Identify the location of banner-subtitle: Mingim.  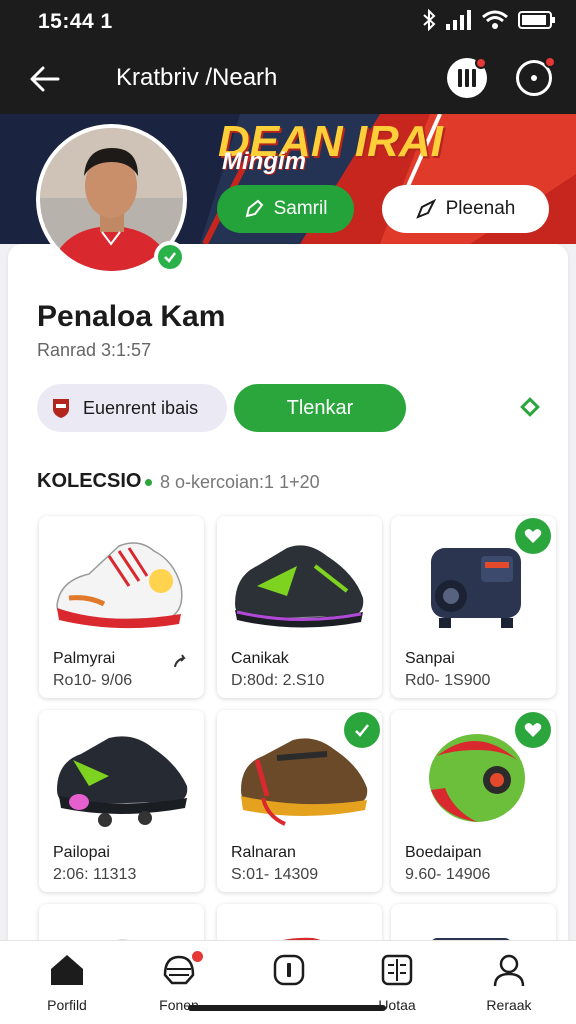
(264, 161).